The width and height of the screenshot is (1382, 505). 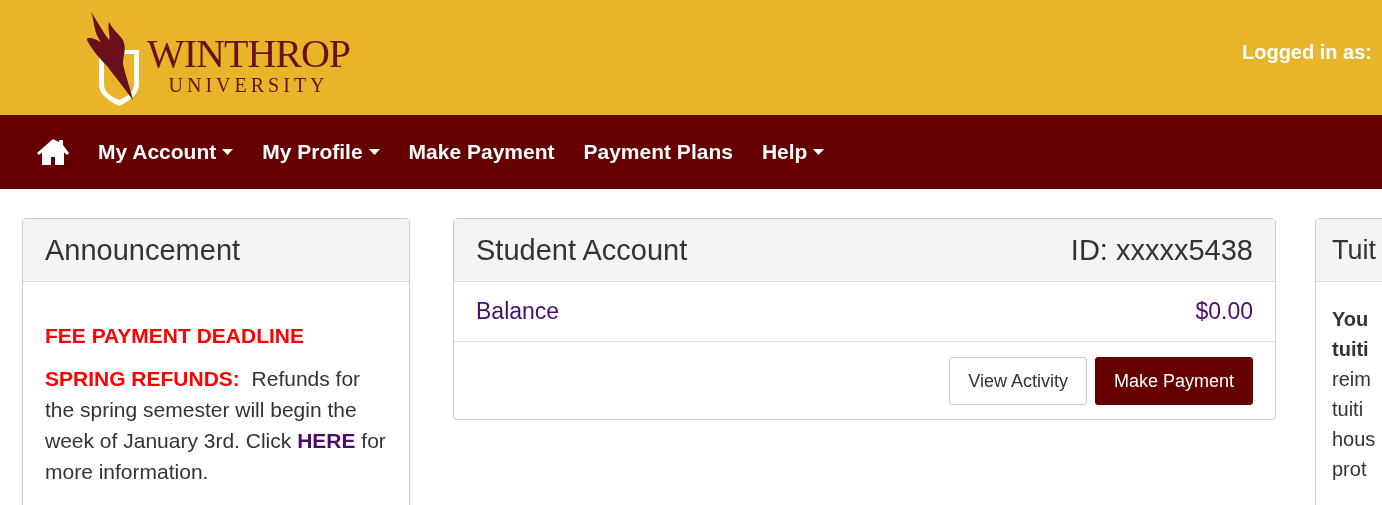 What do you see at coordinates (1173, 381) in the screenshot?
I see `make-payment-button: Make Payment` at bounding box center [1173, 381].